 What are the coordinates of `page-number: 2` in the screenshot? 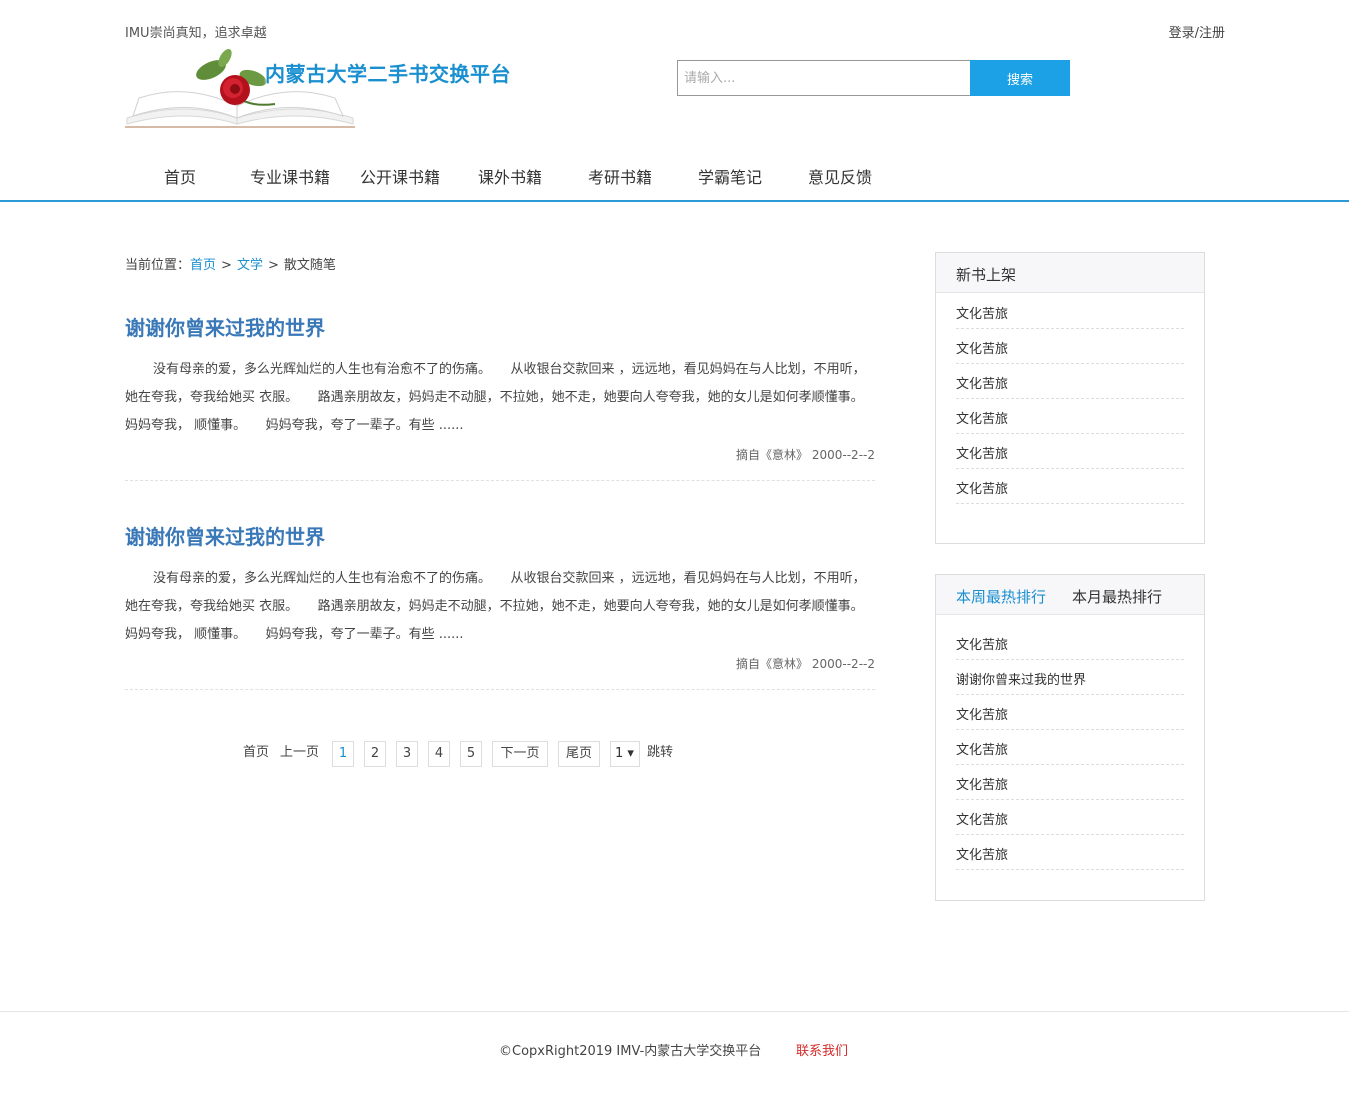 It's located at (375, 754).